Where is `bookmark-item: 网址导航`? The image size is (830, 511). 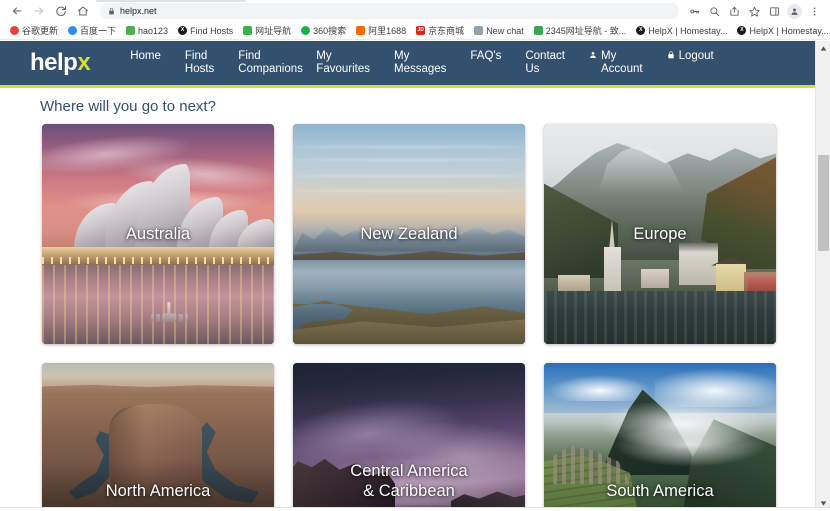 bookmark-item: 网址导航 is located at coordinates (267, 31).